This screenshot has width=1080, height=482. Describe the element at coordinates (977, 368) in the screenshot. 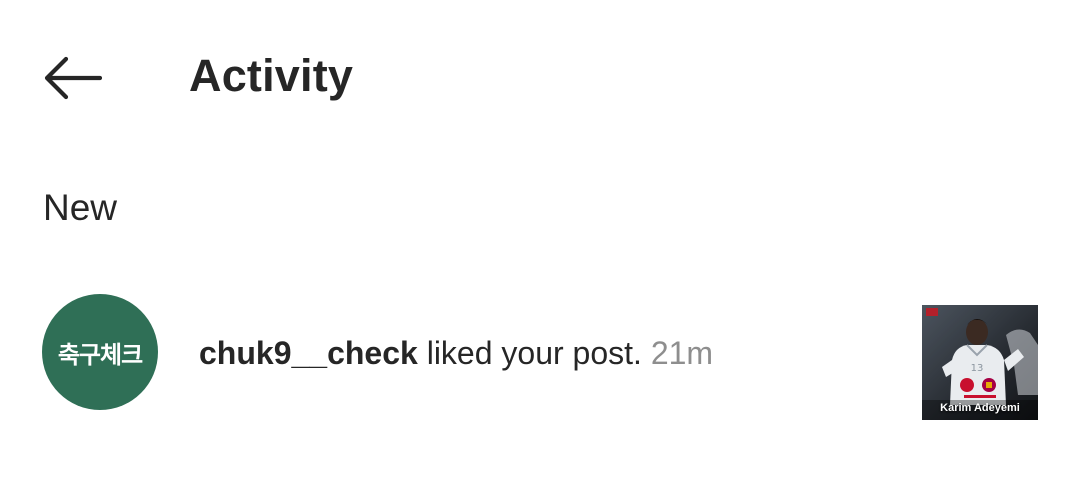

I see `svg-text: 13` at that location.